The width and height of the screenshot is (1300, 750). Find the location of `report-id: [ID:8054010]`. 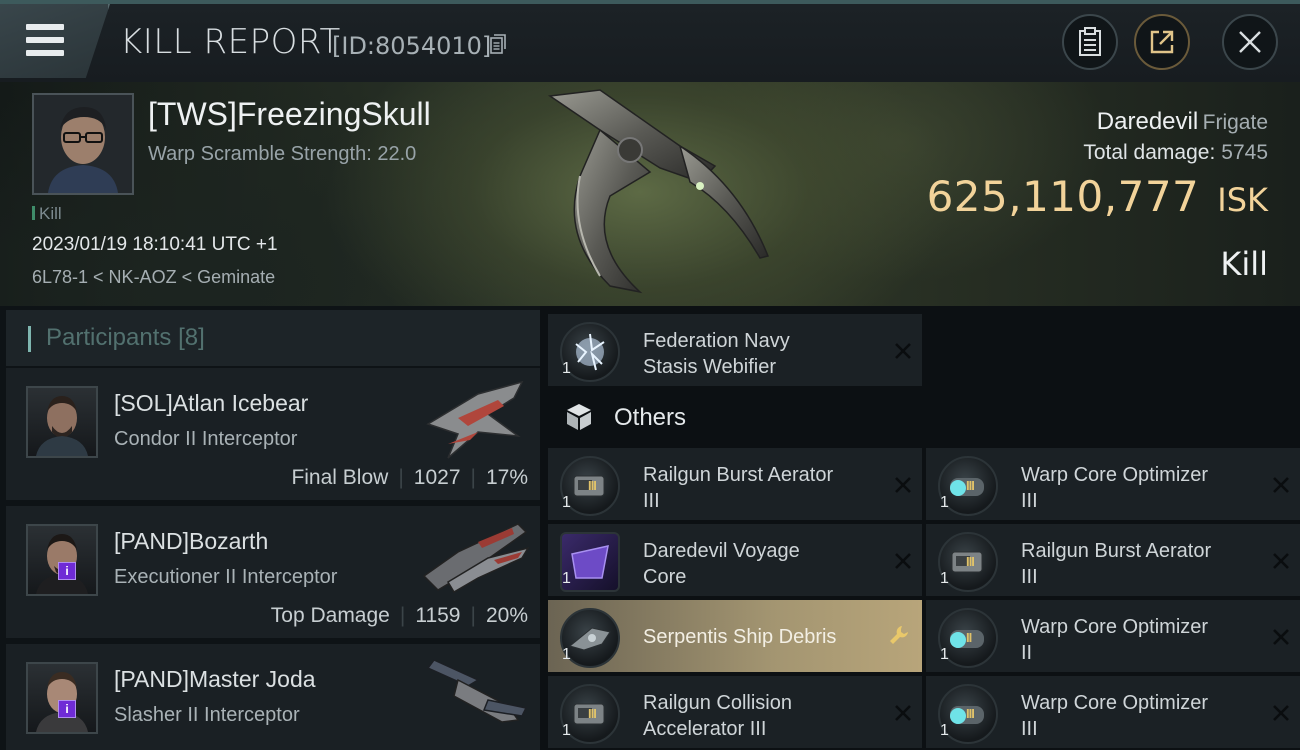

report-id: [ID:8054010] is located at coordinates (412, 46).